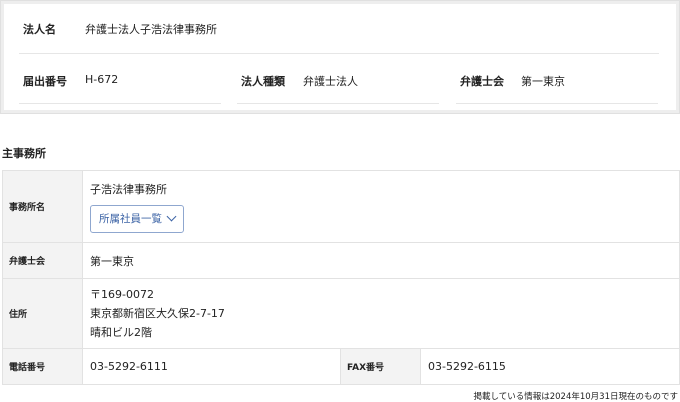 This screenshot has height=402, width=680. I want to click on table-row: 弁護士会 第一東京, so click(341, 260).